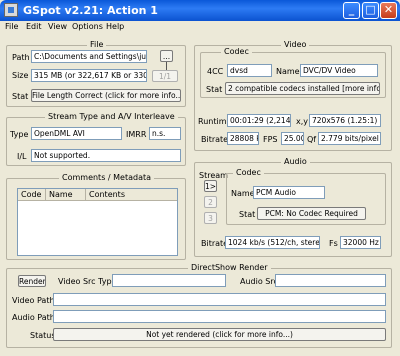  Describe the element at coordinates (97, 45) in the screenshot. I see `file-group-title: File` at that location.